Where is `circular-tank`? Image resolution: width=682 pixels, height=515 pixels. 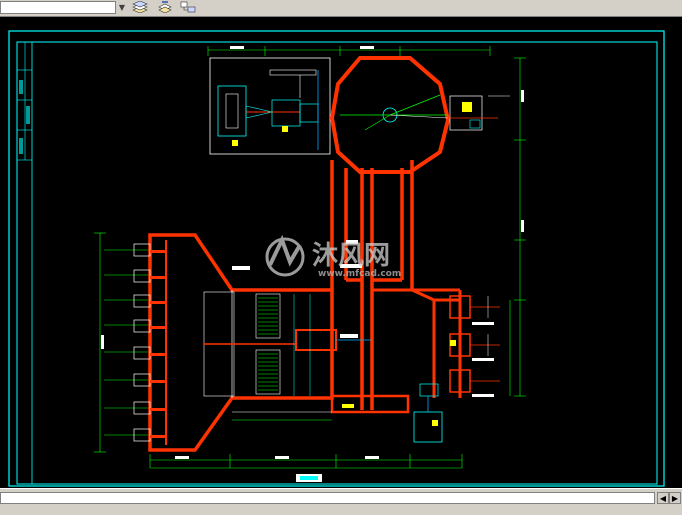
circular-tank is located at coordinates (390, 115).